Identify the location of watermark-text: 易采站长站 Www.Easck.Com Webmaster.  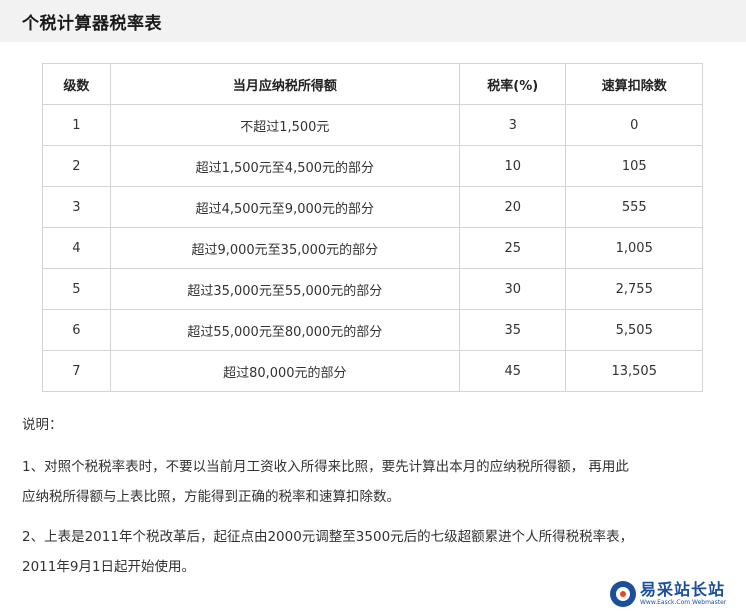
(683, 594).